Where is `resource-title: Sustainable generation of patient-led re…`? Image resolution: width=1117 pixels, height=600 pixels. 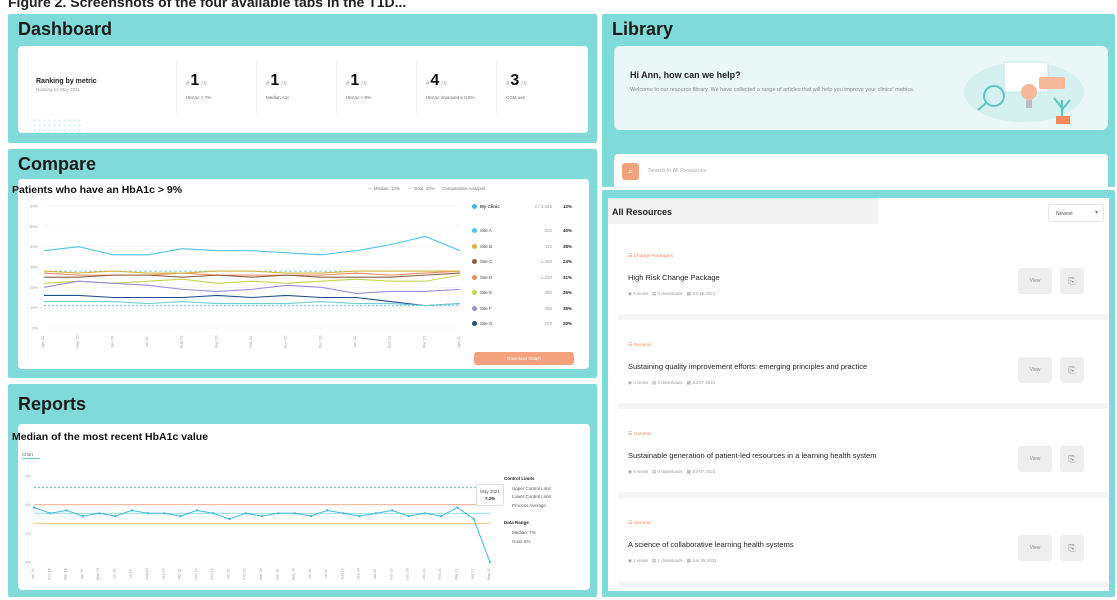 resource-title: Sustainable generation of patient-led re… is located at coordinates (752, 455).